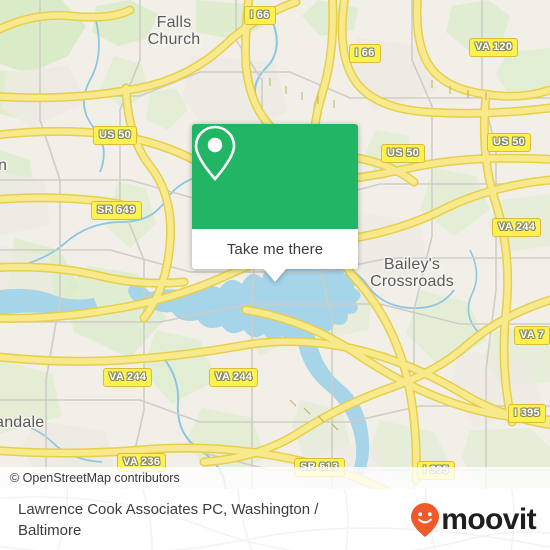 This screenshot has width=550, height=550. What do you see at coordinates (403, 153) in the screenshot?
I see `shield-us-50-b: US 50` at bounding box center [403, 153].